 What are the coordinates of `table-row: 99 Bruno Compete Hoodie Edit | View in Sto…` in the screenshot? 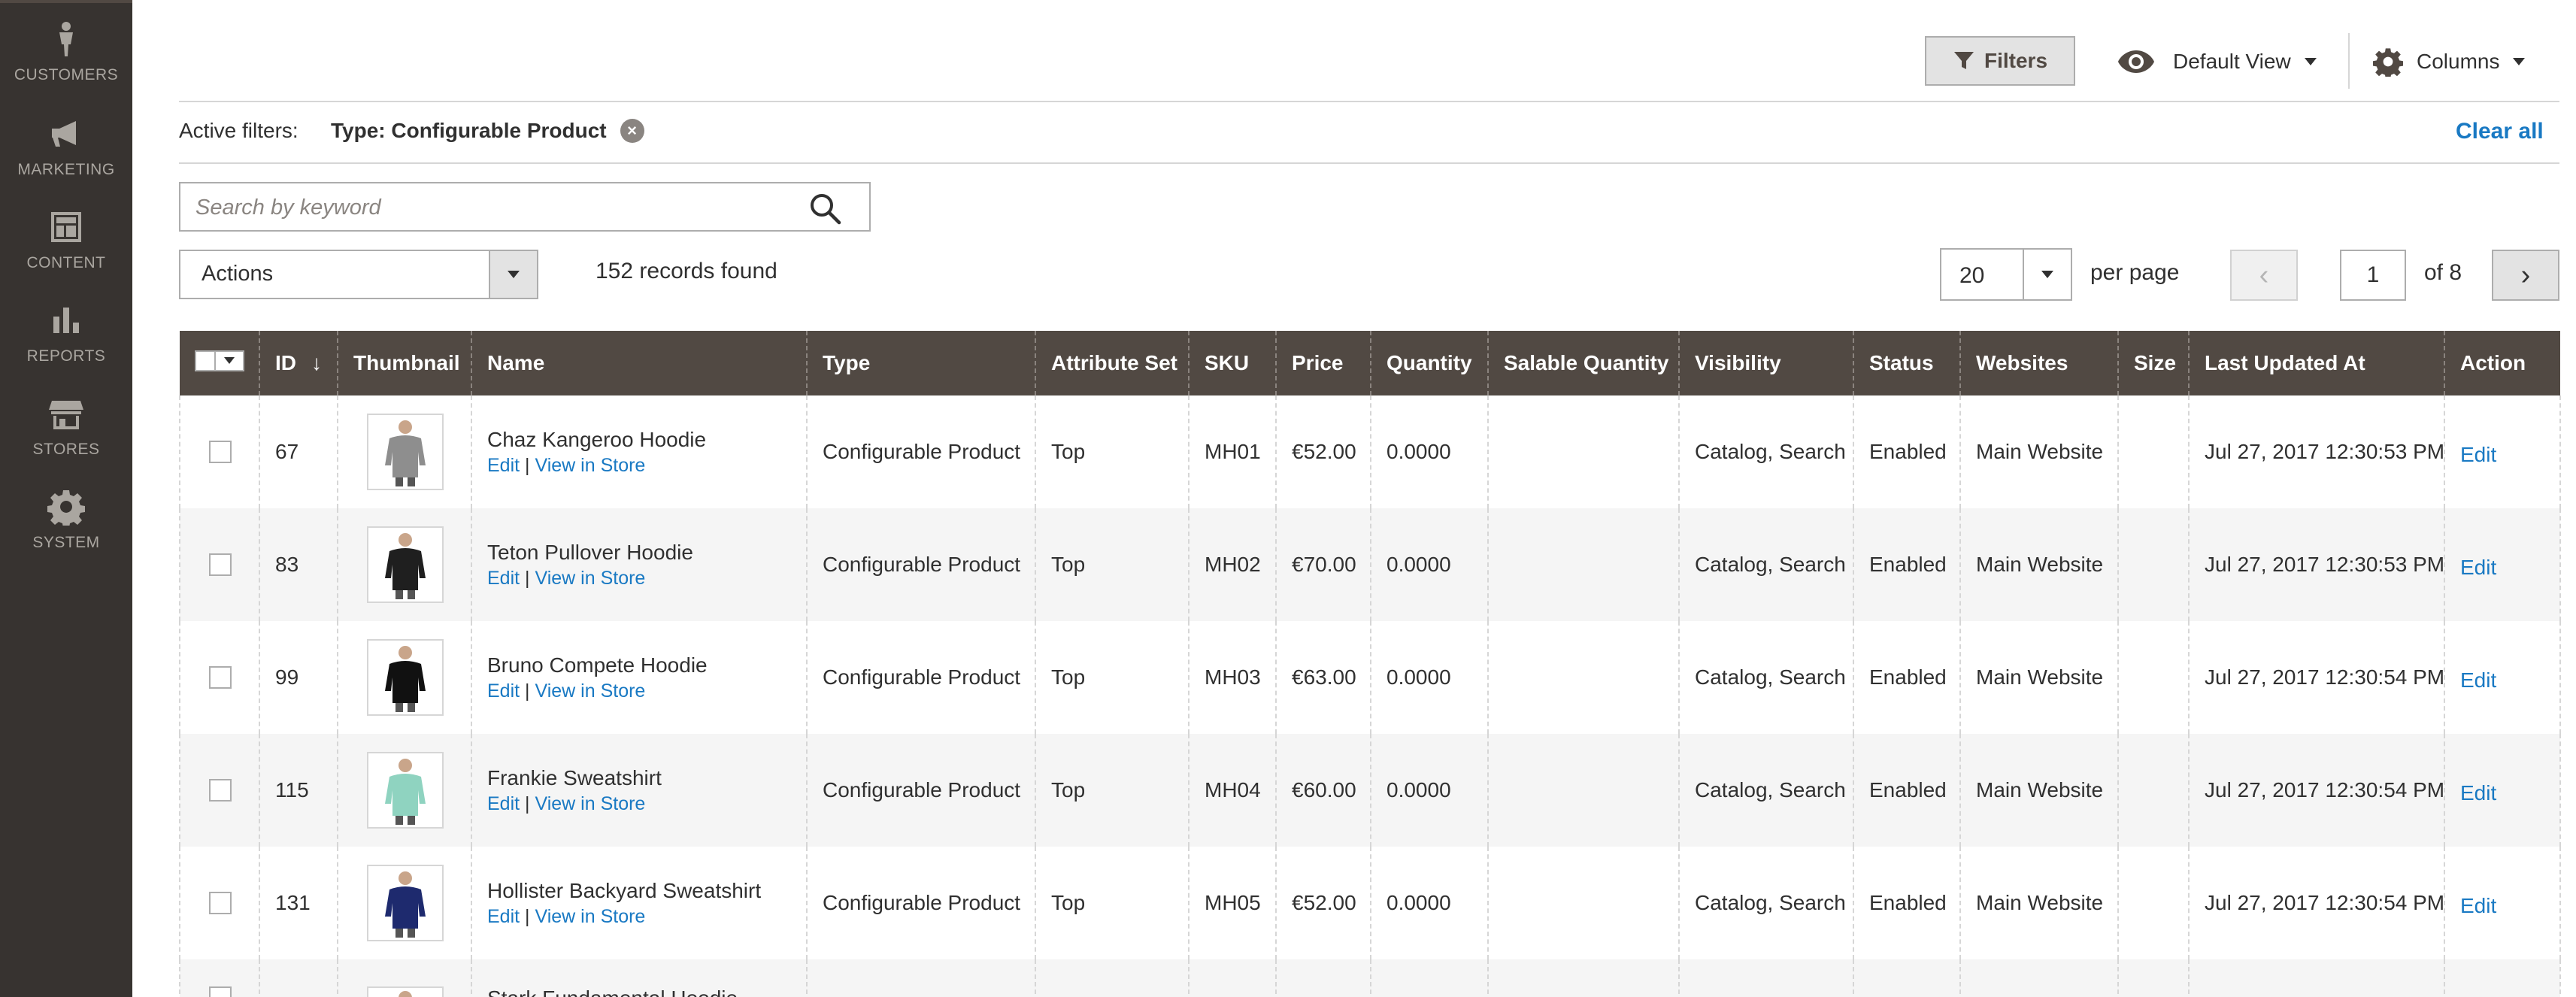 It's located at (1370, 677).